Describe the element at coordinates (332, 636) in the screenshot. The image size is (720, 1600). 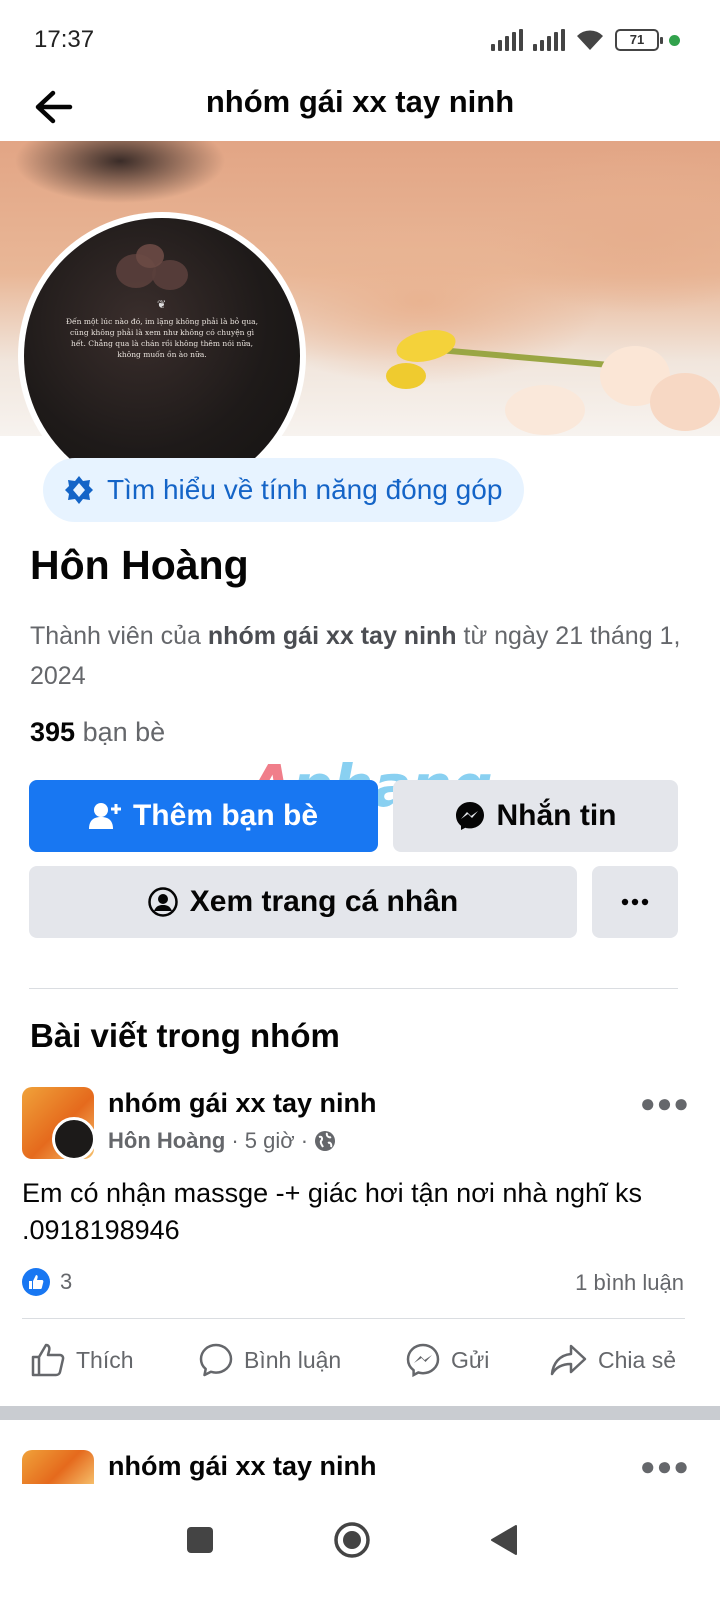
I see `member-group-link: nhóm gái xx tay ninh` at that location.